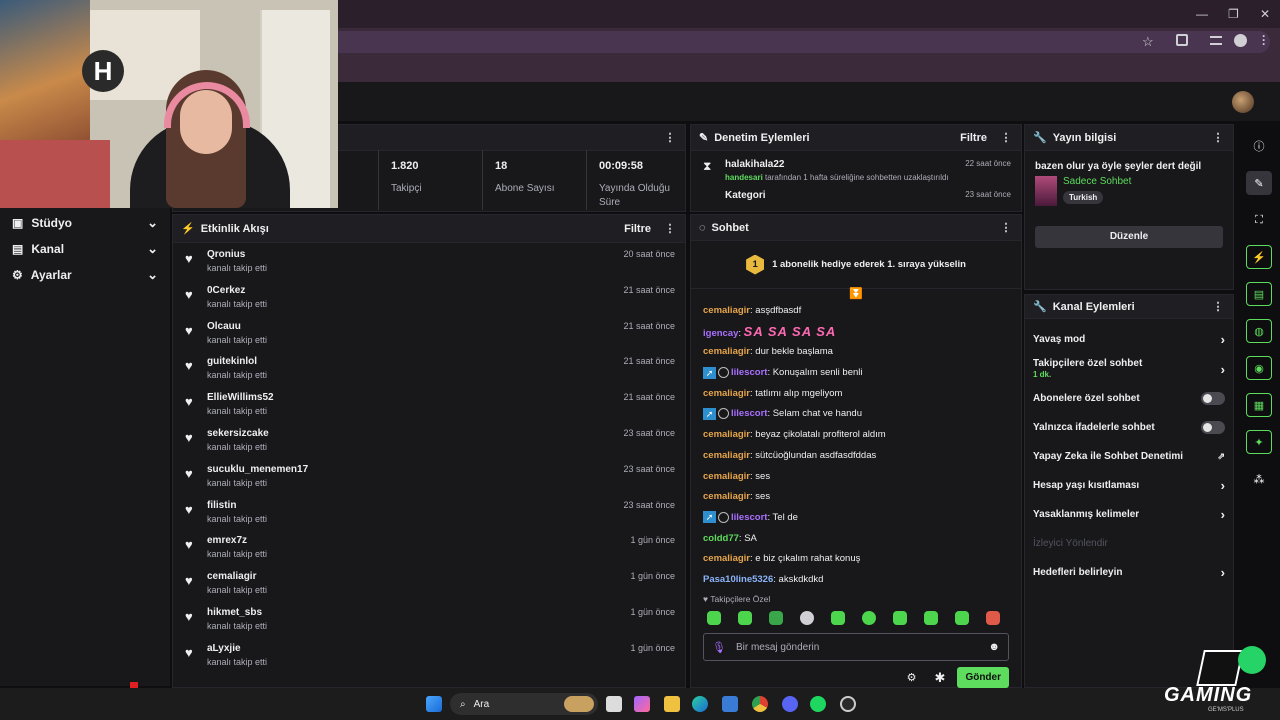 This screenshot has height=720, width=1280. What do you see at coordinates (856, 518) in the screenshot?
I see `chat-message: ➚ lilescort: Tel de` at bounding box center [856, 518].